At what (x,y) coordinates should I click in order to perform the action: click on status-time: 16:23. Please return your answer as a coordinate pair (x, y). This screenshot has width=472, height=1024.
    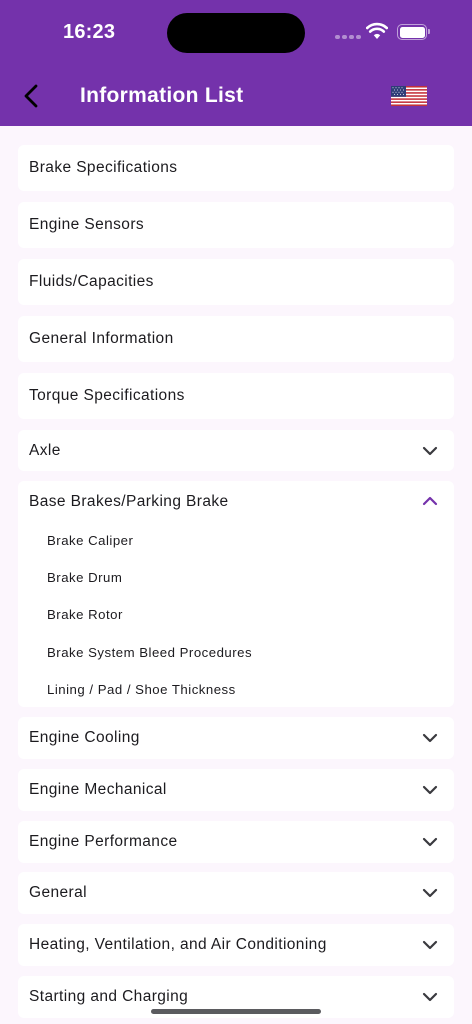
    Looking at the image, I should click on (89, 32).